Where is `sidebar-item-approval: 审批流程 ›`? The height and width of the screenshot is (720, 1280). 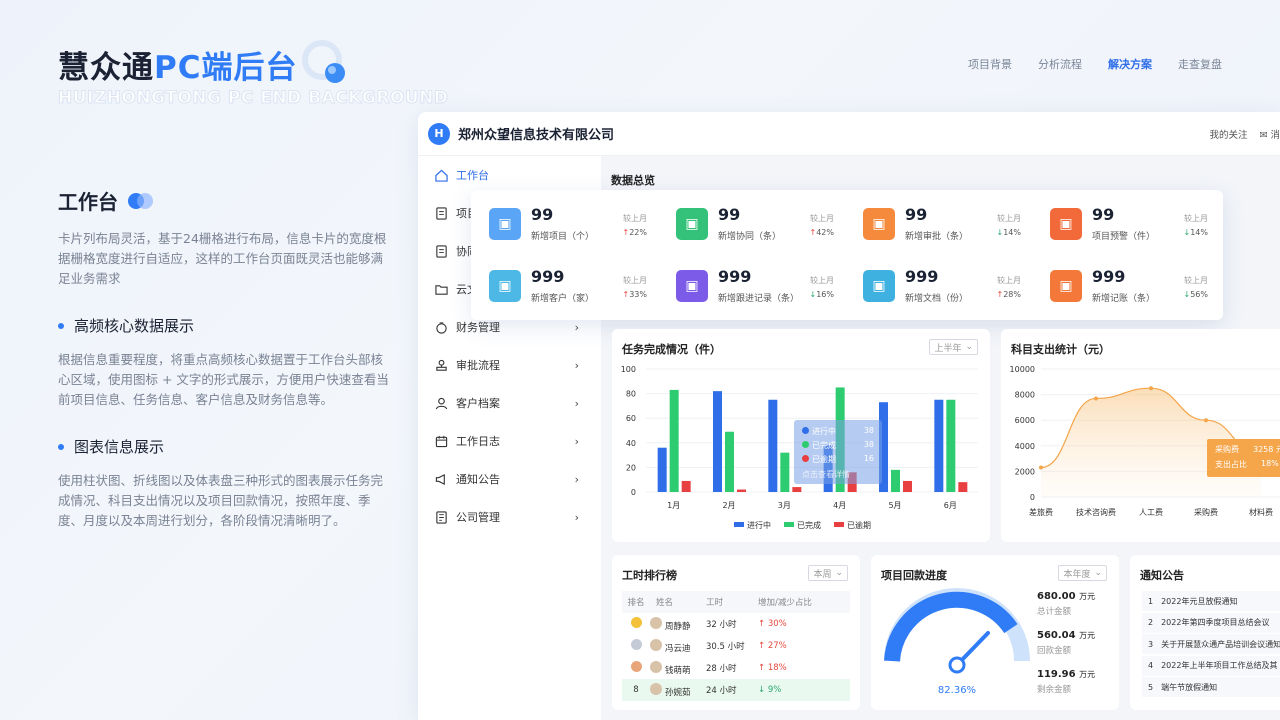 sidebar-item-approval: 审批流程 › is located at coordinates (509, 365).